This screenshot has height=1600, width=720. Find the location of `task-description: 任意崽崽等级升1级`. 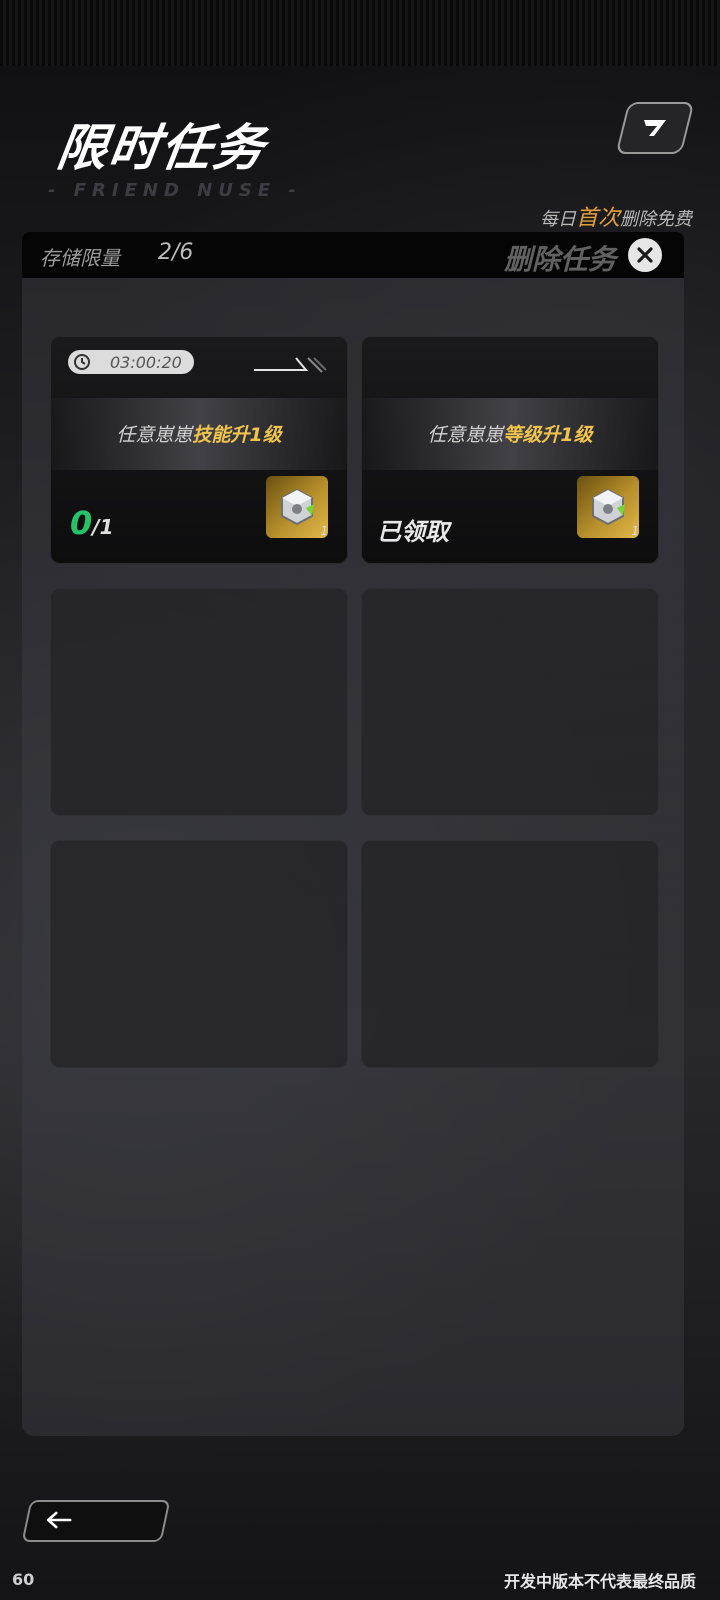

task-description: 任意崽崽等级升1级 is located at coordinates (510, 433).